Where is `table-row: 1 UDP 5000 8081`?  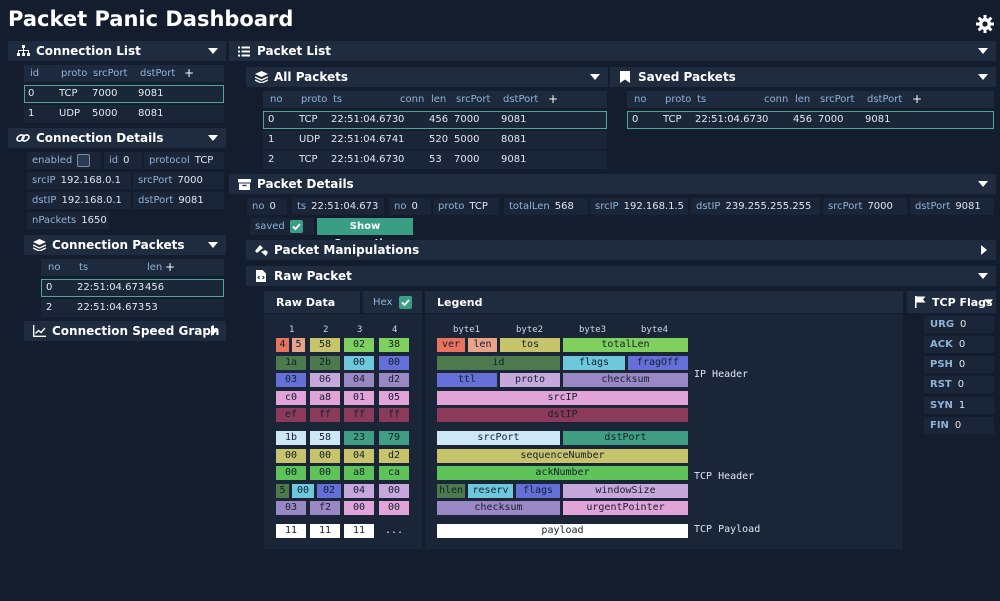 table-row: 1 UDP 5000 8081 is located at coordinates (124, 114).